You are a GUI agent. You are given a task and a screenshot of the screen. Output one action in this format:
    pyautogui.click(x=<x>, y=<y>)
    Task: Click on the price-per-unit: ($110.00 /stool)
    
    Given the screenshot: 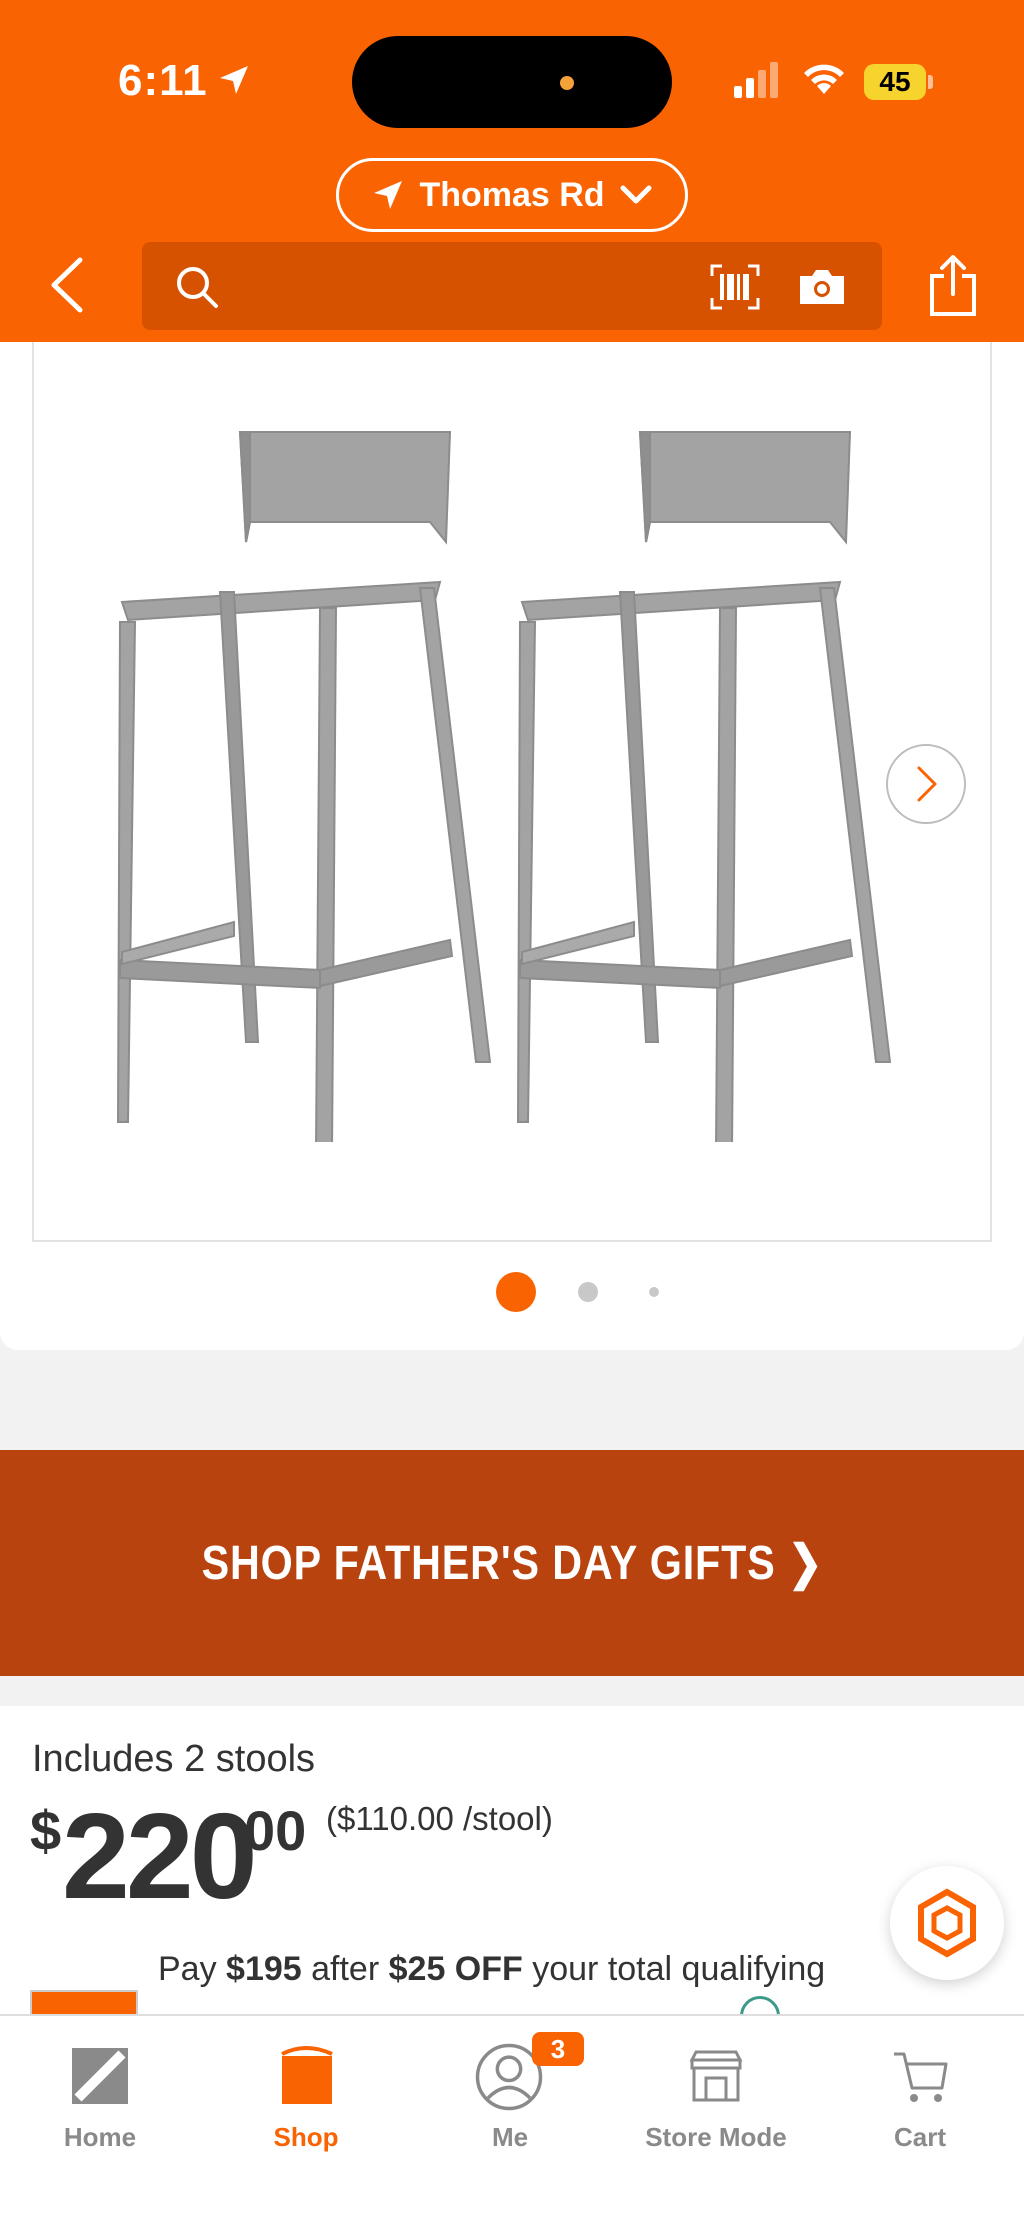 What is the action you would take?
    pyautogui.click(x=439, y=1818)
    